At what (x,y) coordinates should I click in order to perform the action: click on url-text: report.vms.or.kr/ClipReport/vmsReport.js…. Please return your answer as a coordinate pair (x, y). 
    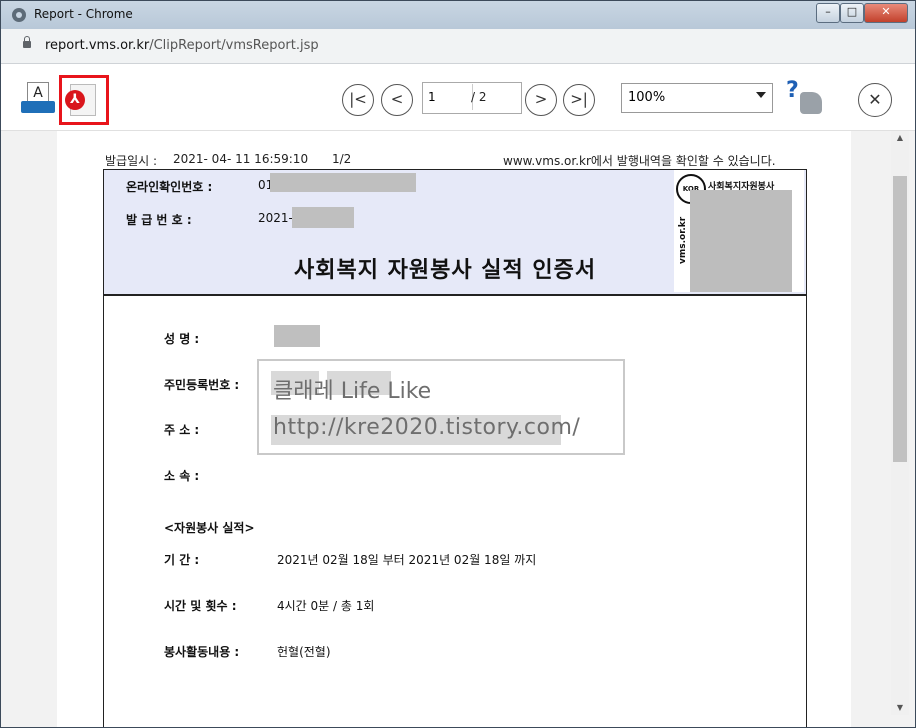
    Looking at the image, I should click on (182, 45).